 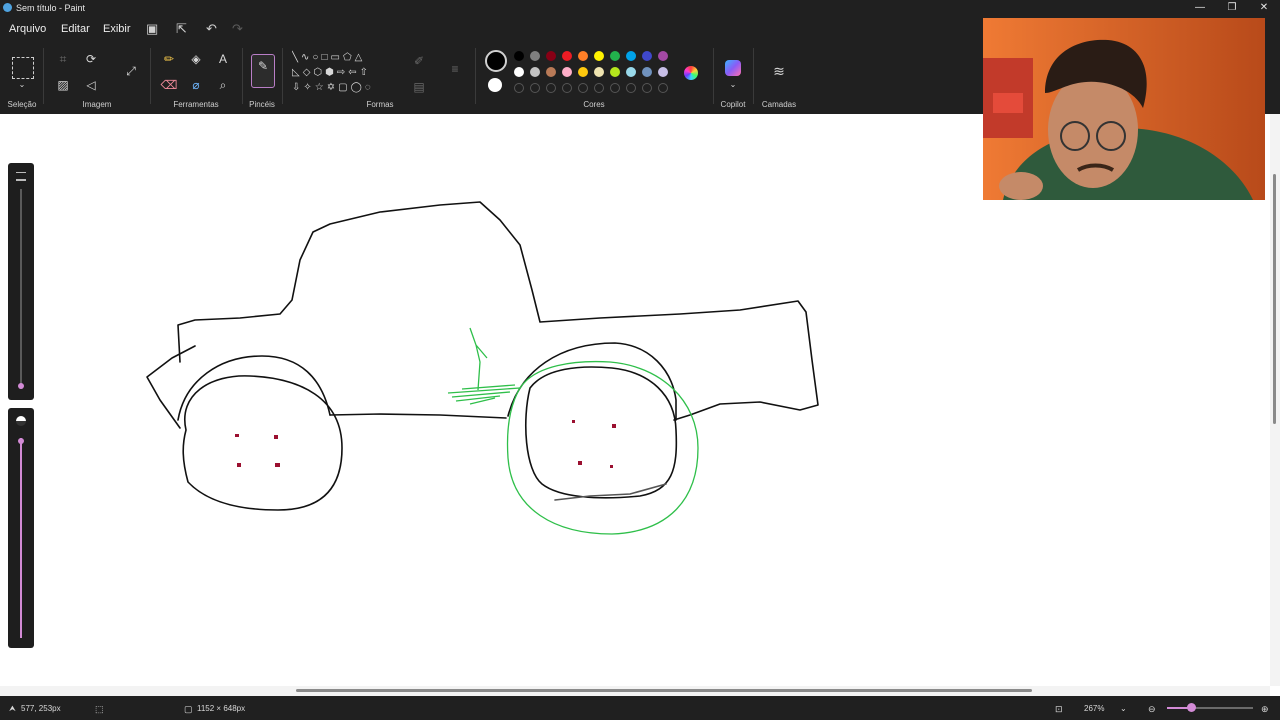 What do you see at coordinates (21, 289) in the screenshot?
I see `brush-size-slider` at bounding box center [21, 289].